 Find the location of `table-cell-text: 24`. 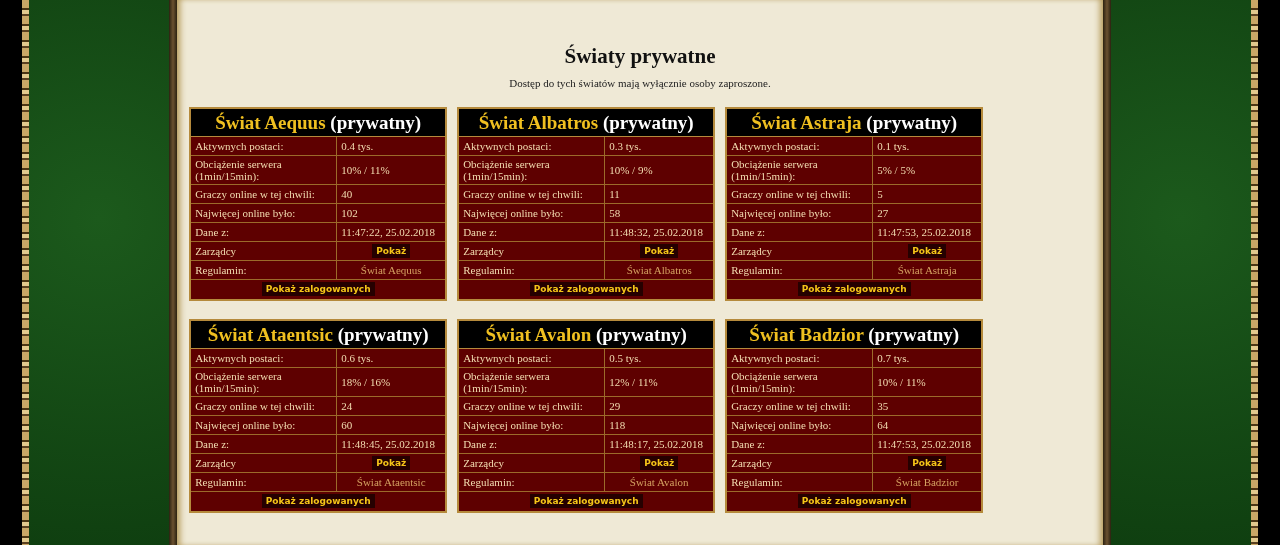

table-cell-text: 24 is located at coordinates (347, 406).